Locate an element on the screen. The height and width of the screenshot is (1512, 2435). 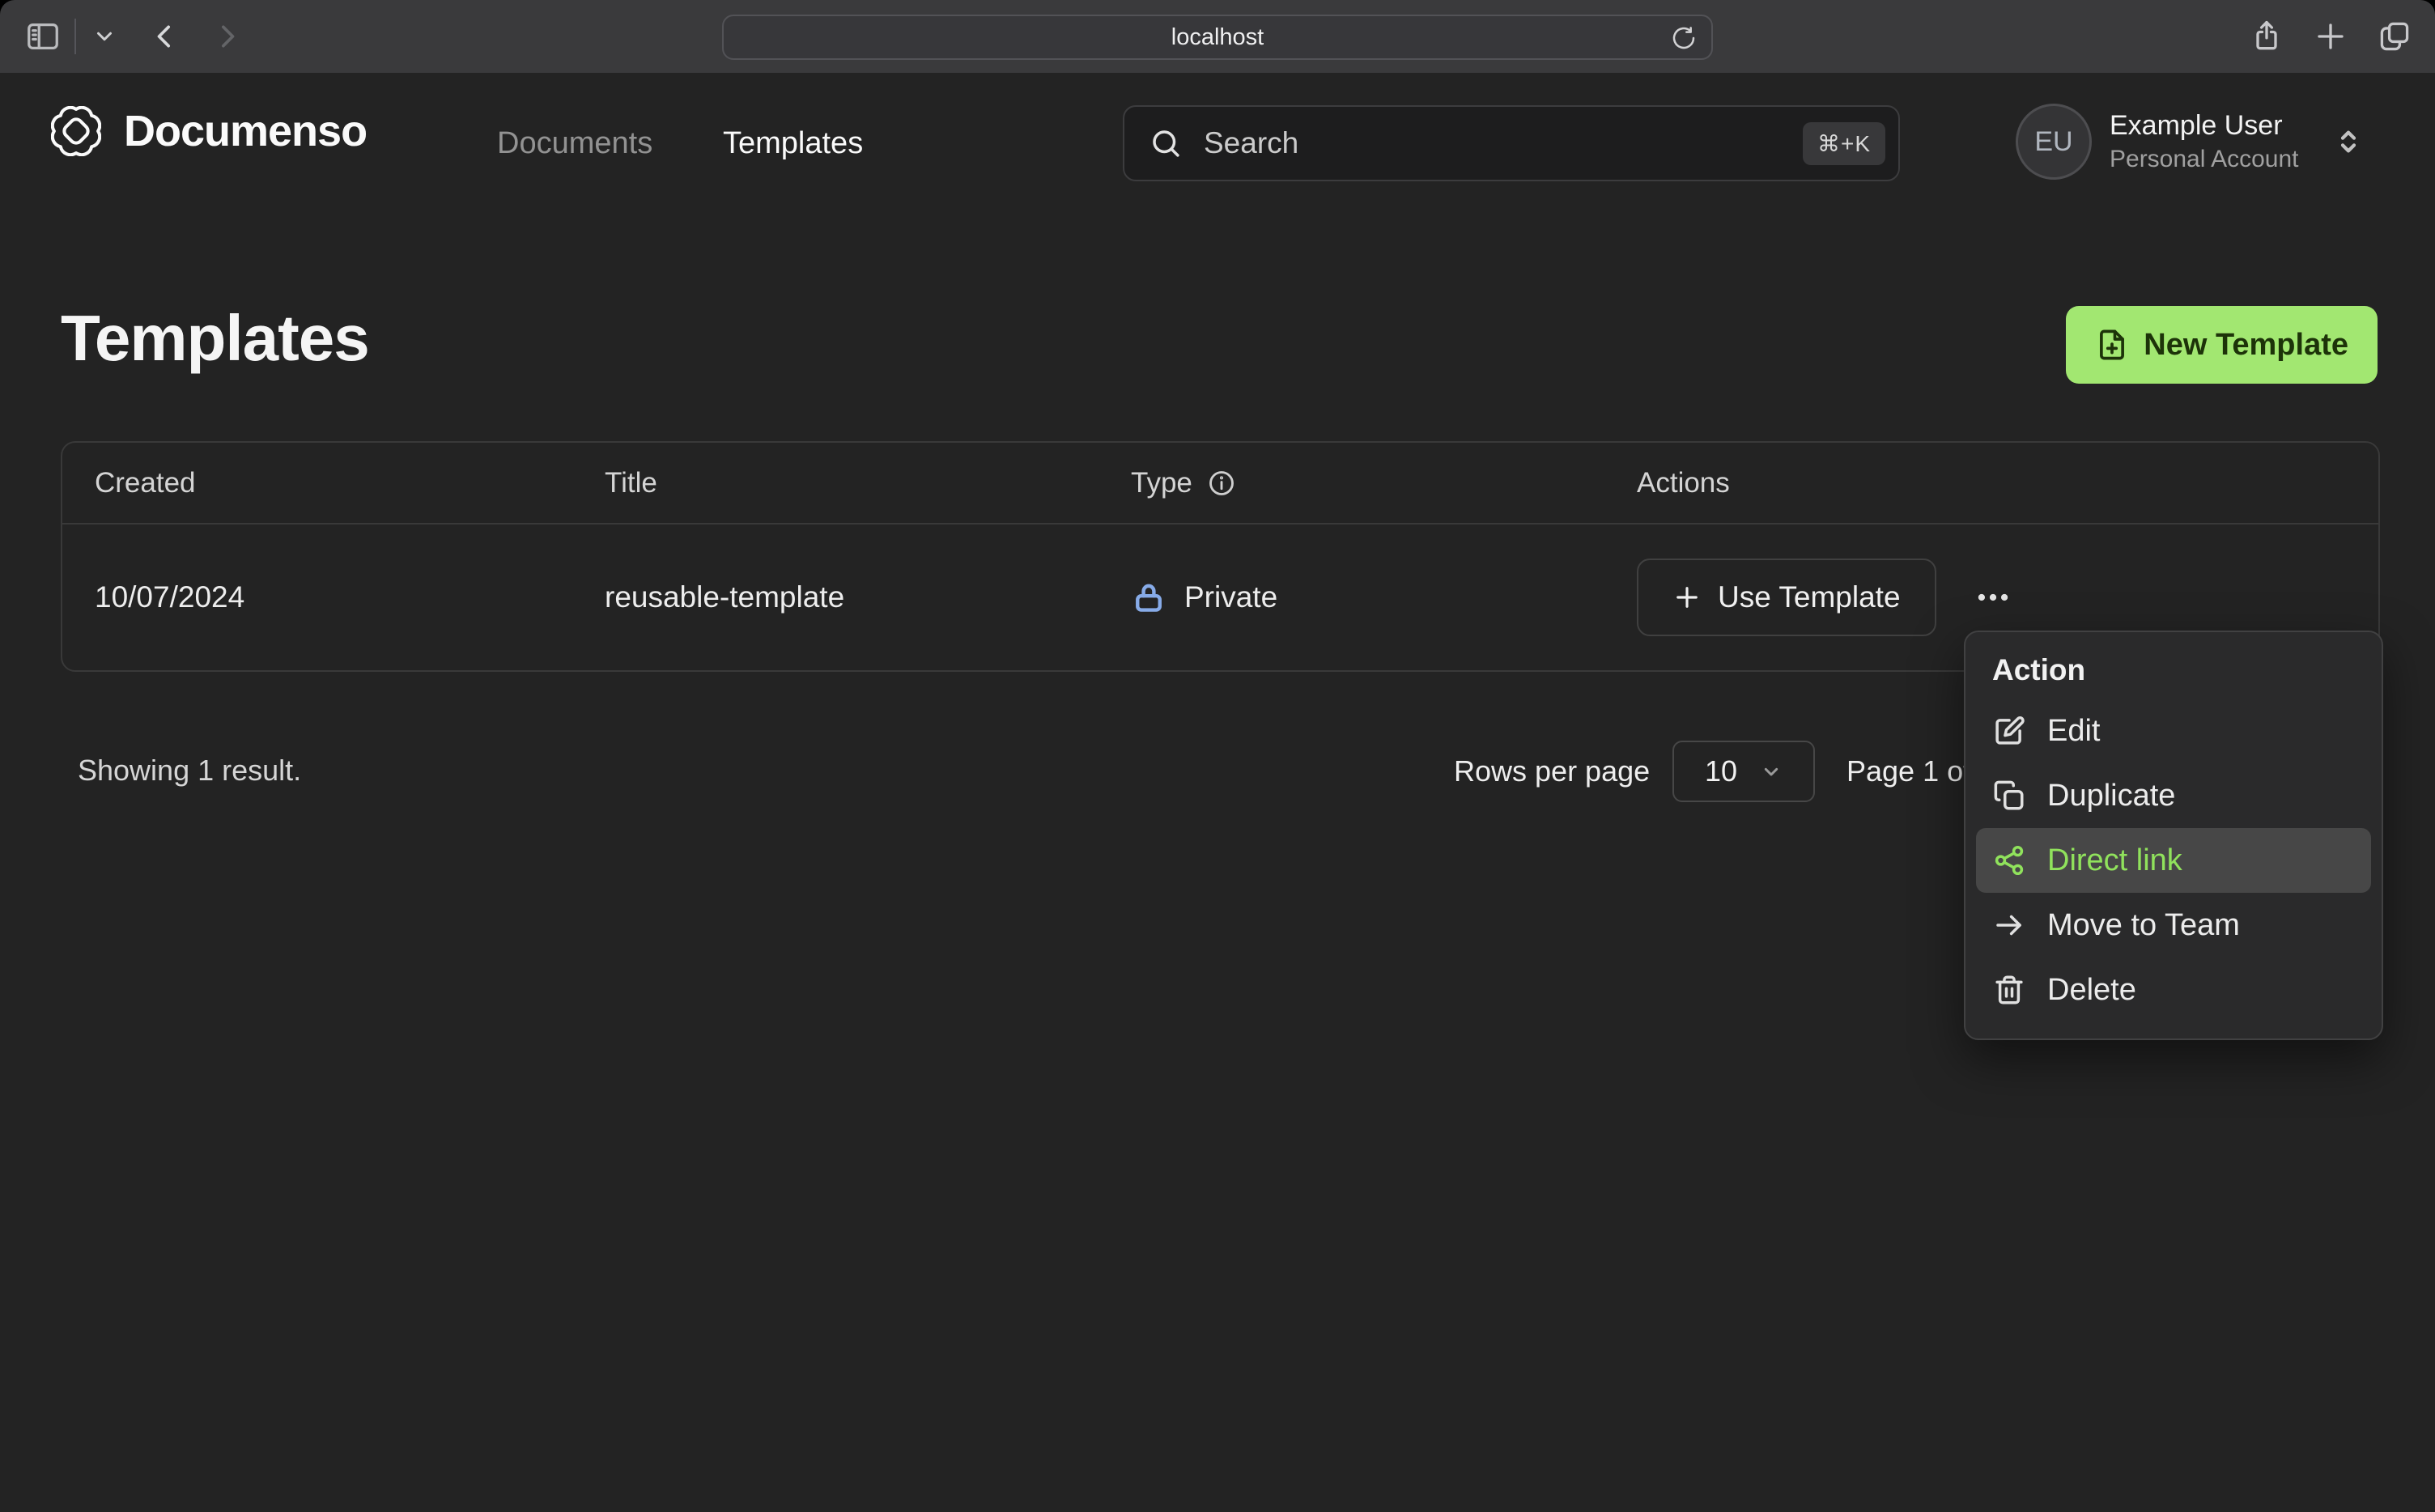
menu-item-label: Delete is located at coordinates (2092, 989).